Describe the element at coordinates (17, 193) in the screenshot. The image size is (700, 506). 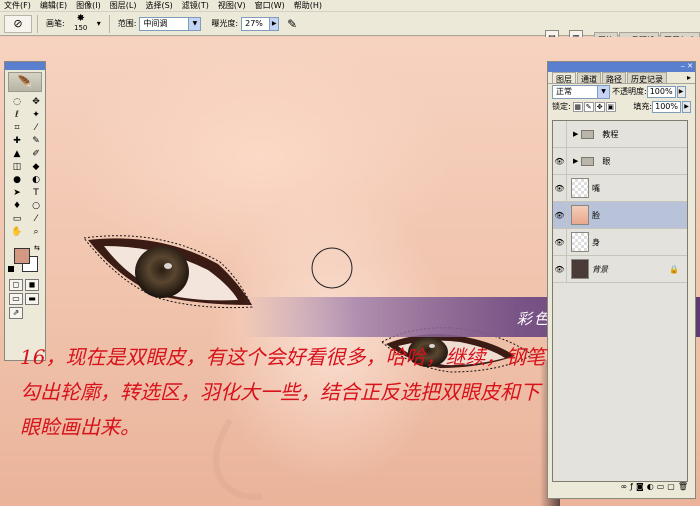
I see `path-select-icon: ➤` at that location.